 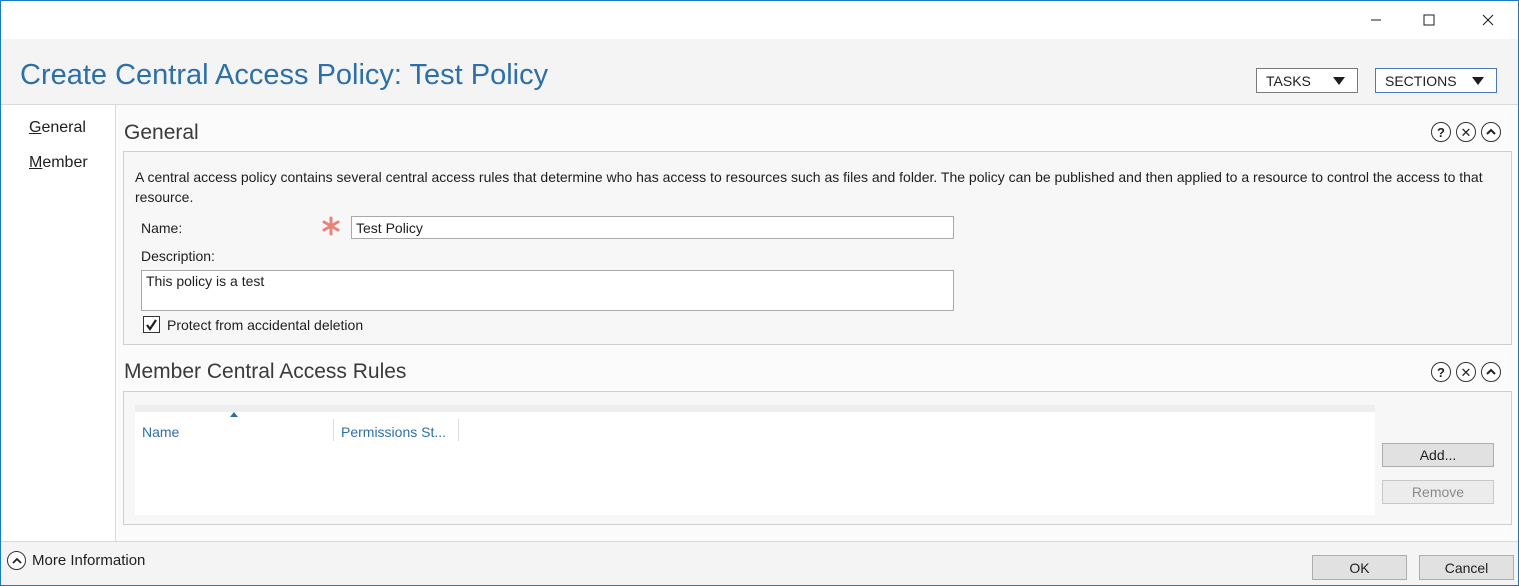 I want to click on description-textarea: This policy is a test, so click(x=547, y=290).